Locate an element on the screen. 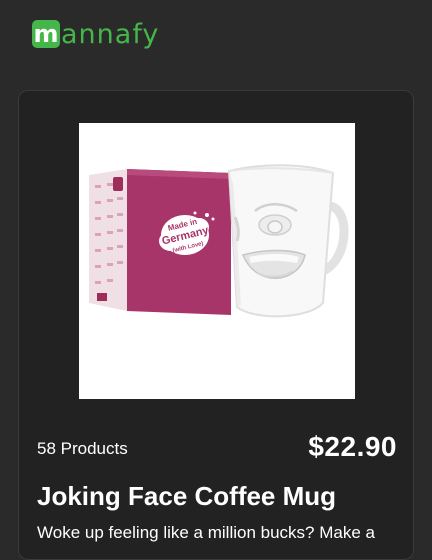 This screenshot has height=560, width=432. logo-badge: m is located at coordinates (46, 34).